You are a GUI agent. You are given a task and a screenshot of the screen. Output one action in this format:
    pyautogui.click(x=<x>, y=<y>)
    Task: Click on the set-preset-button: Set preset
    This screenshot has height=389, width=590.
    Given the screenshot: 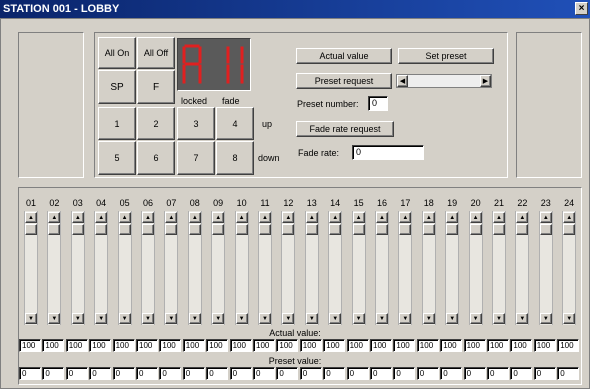 What is the action you would take?
    pyautogui.click(x=446, y=56)
    